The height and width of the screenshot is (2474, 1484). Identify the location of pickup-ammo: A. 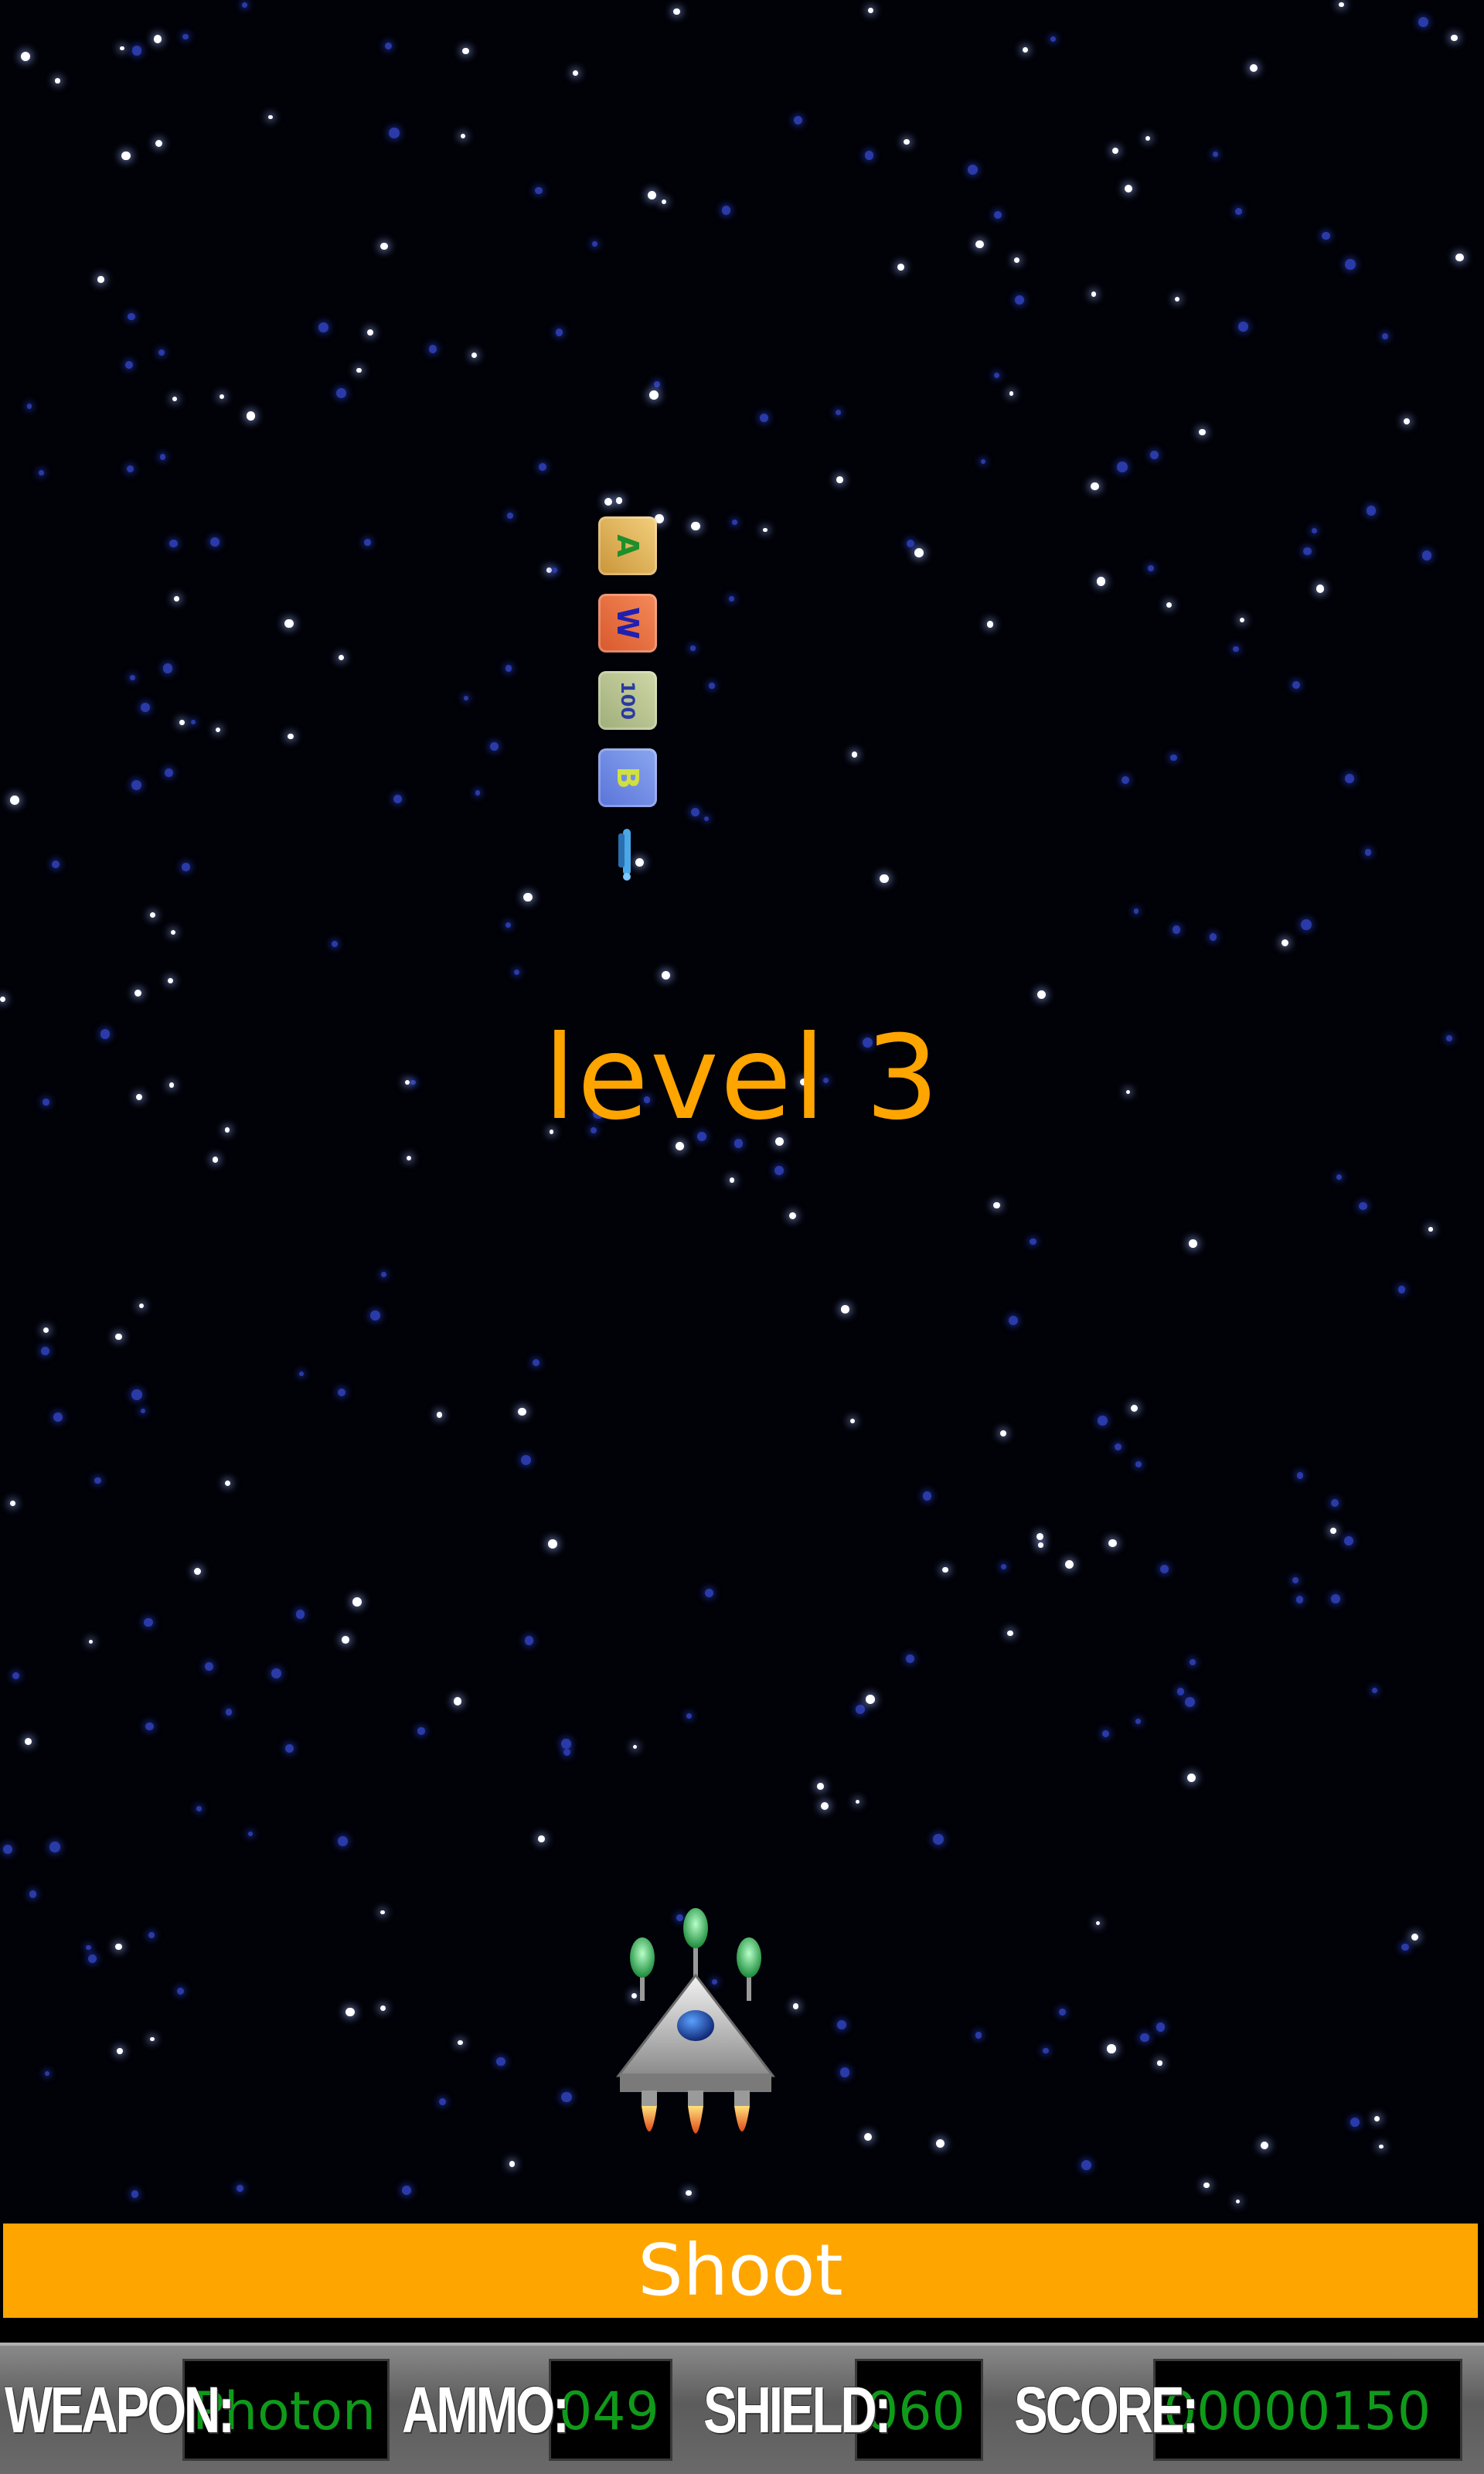
(627, 545).